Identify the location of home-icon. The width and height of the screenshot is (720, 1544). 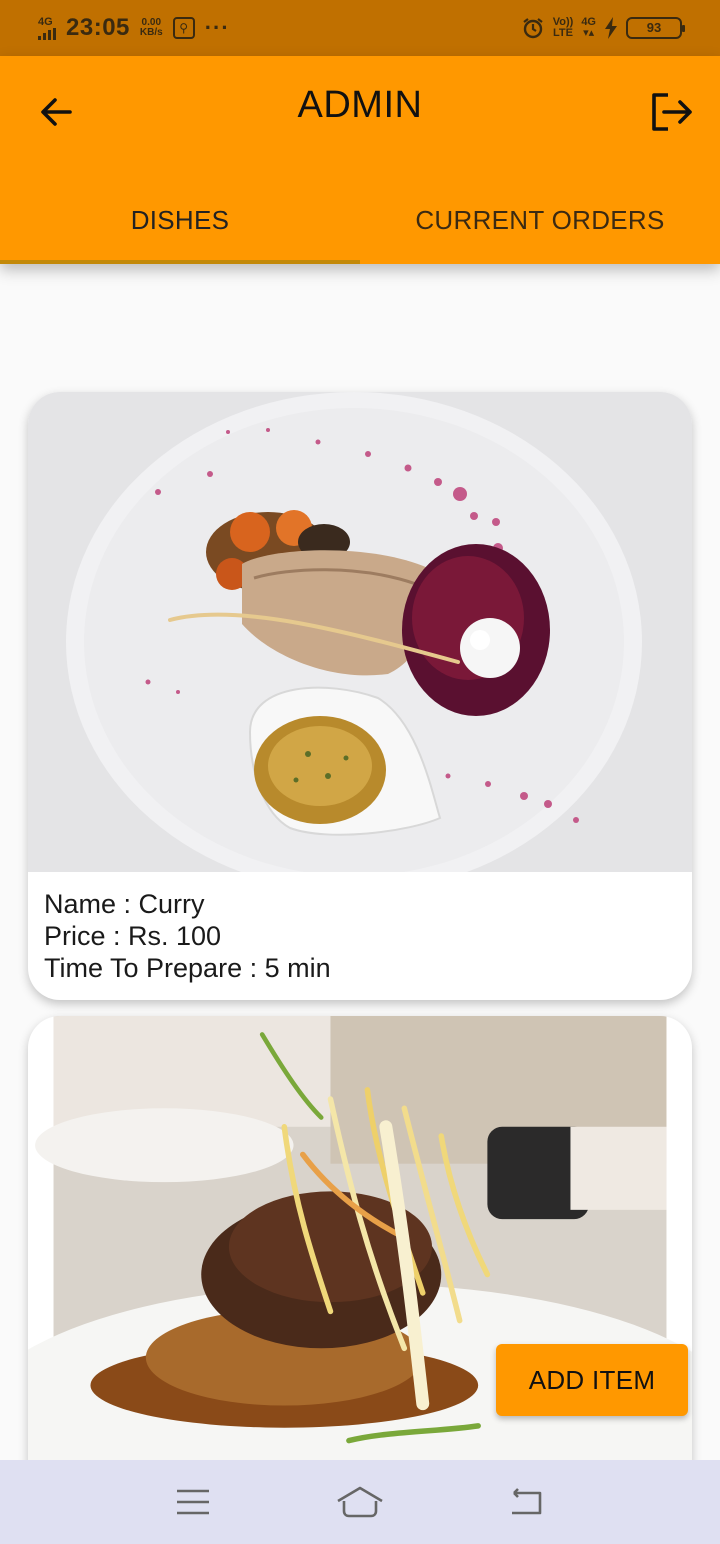
(360, 1502).